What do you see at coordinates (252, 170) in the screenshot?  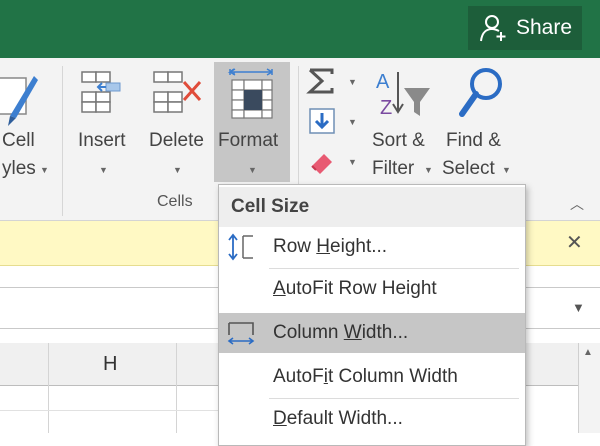 I see `format-caret: ▼` at bounding box center [252, 170].